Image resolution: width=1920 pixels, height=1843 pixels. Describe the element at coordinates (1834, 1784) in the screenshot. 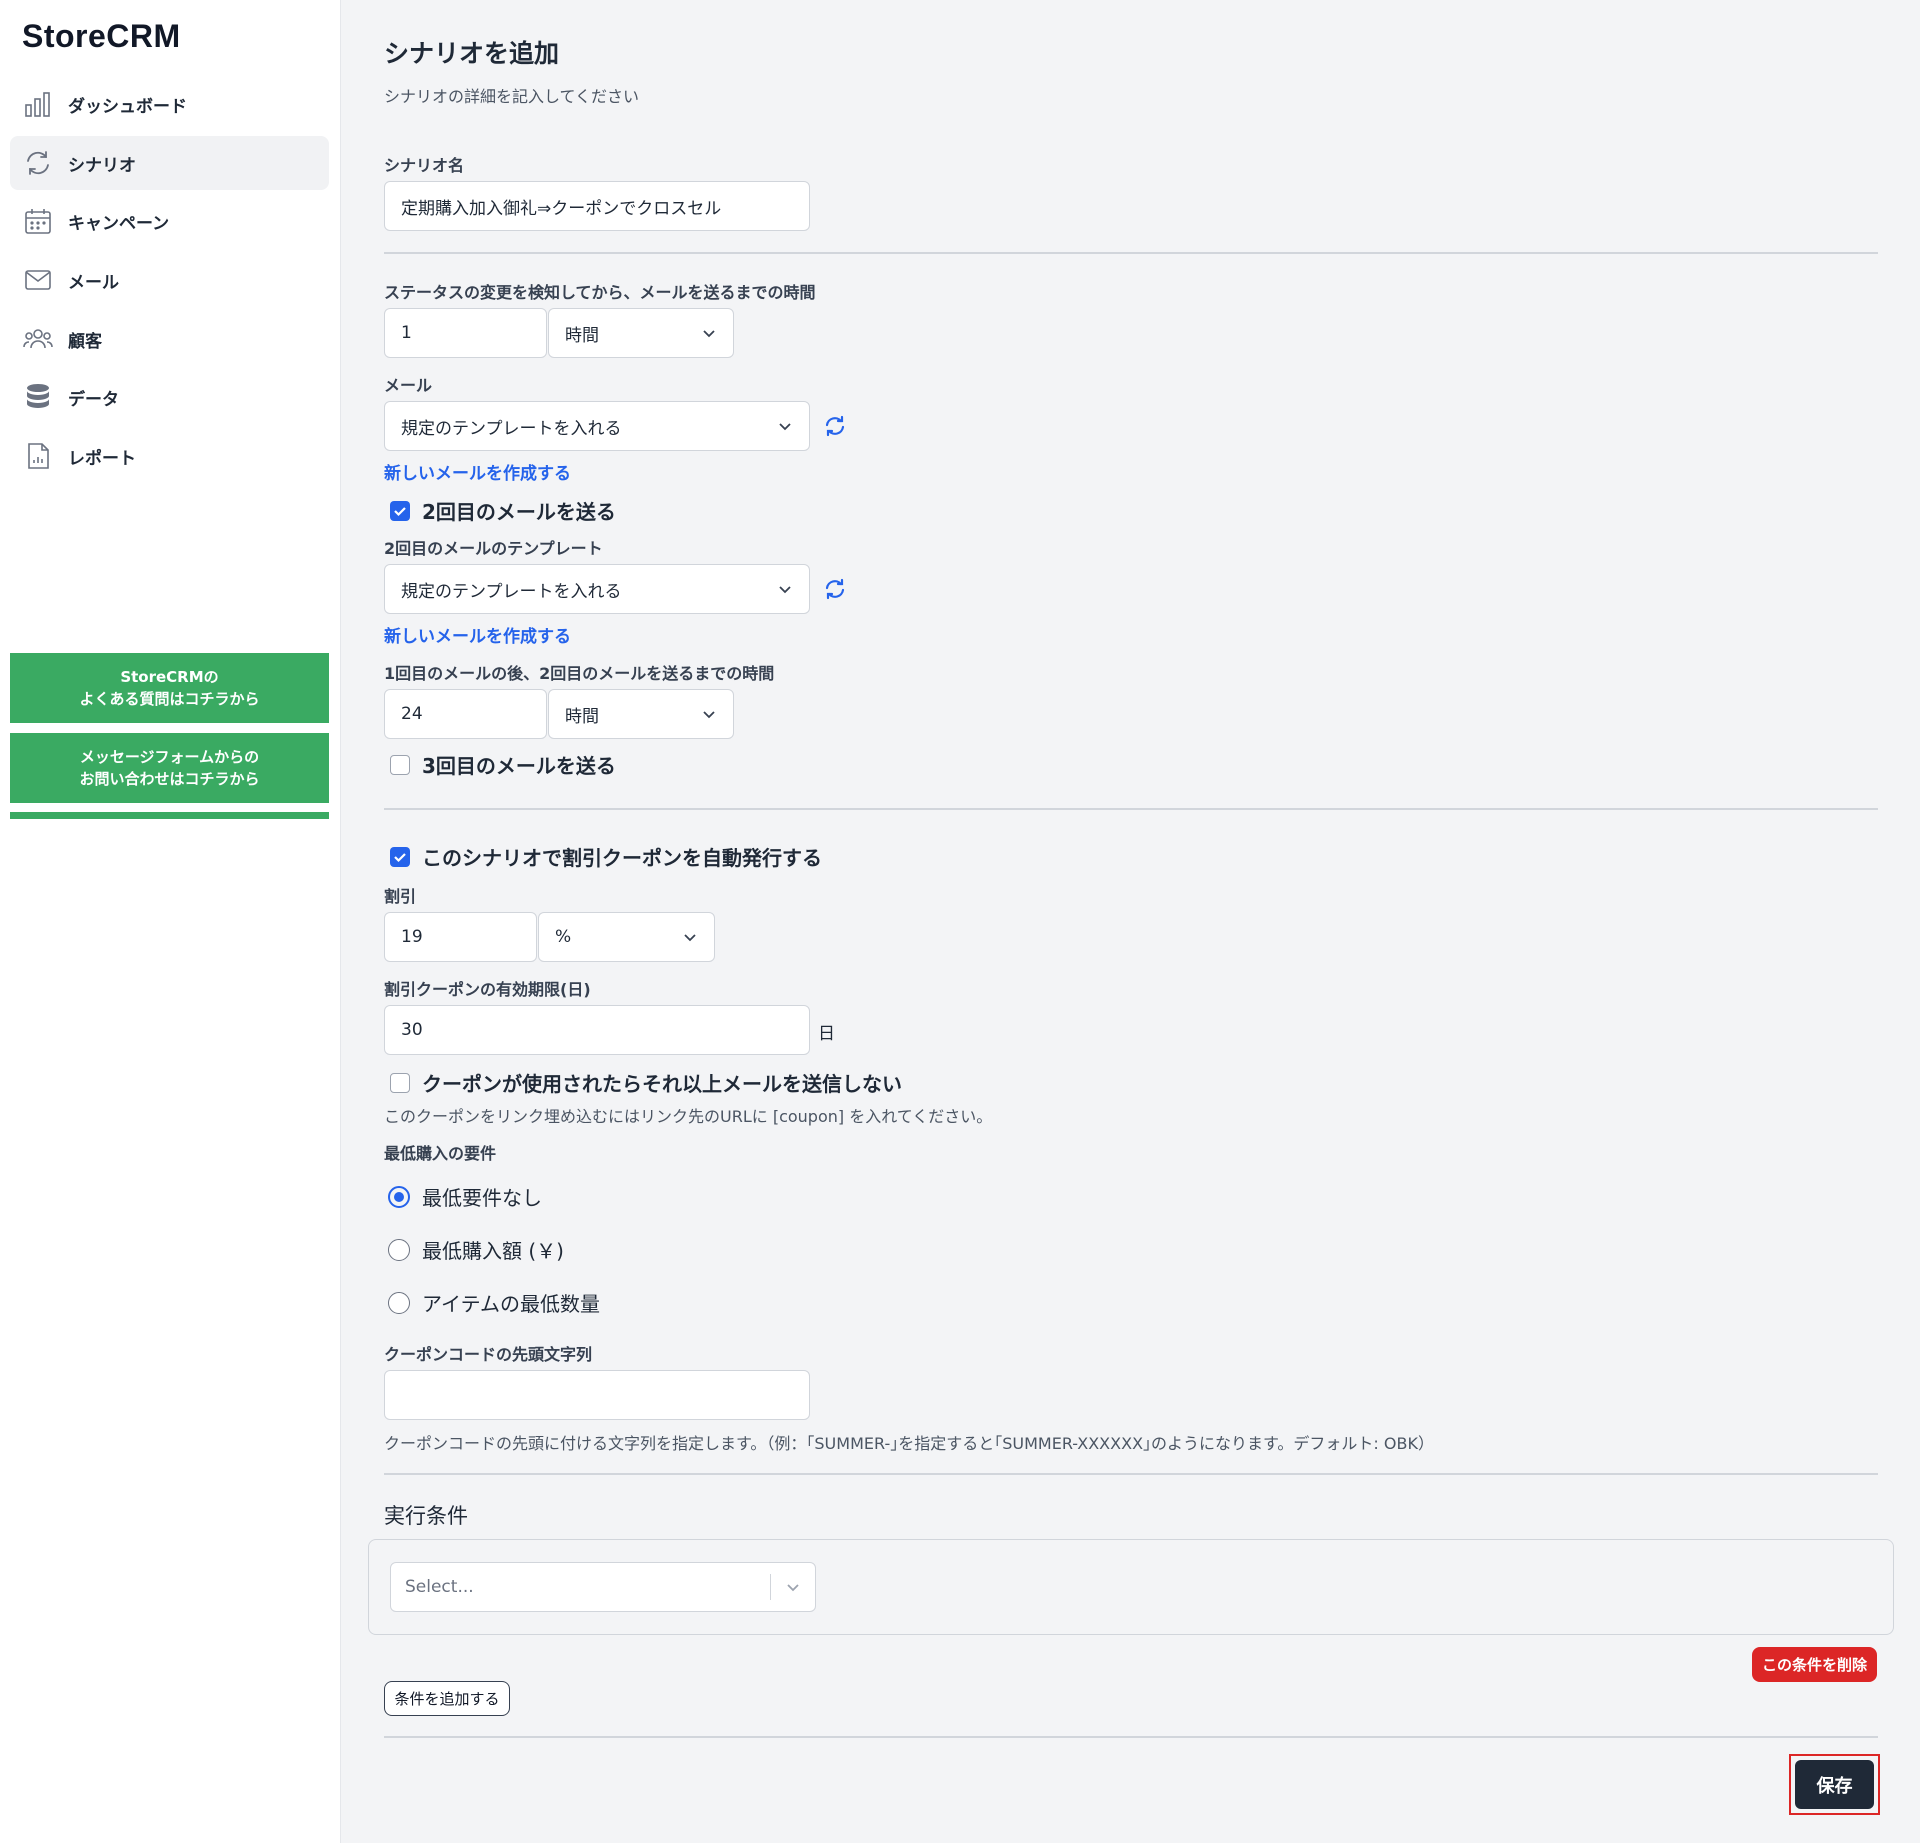

I see `save-button: 保存` at that location.